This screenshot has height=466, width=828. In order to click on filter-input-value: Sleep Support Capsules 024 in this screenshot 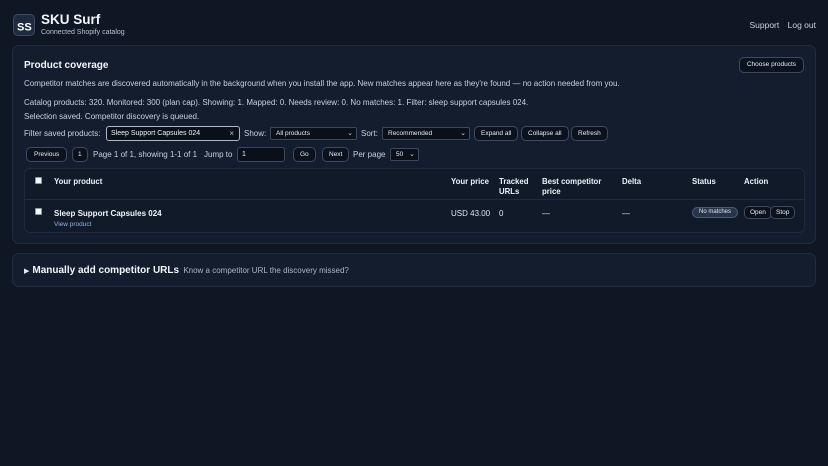, I will do `click(156, 133)`.